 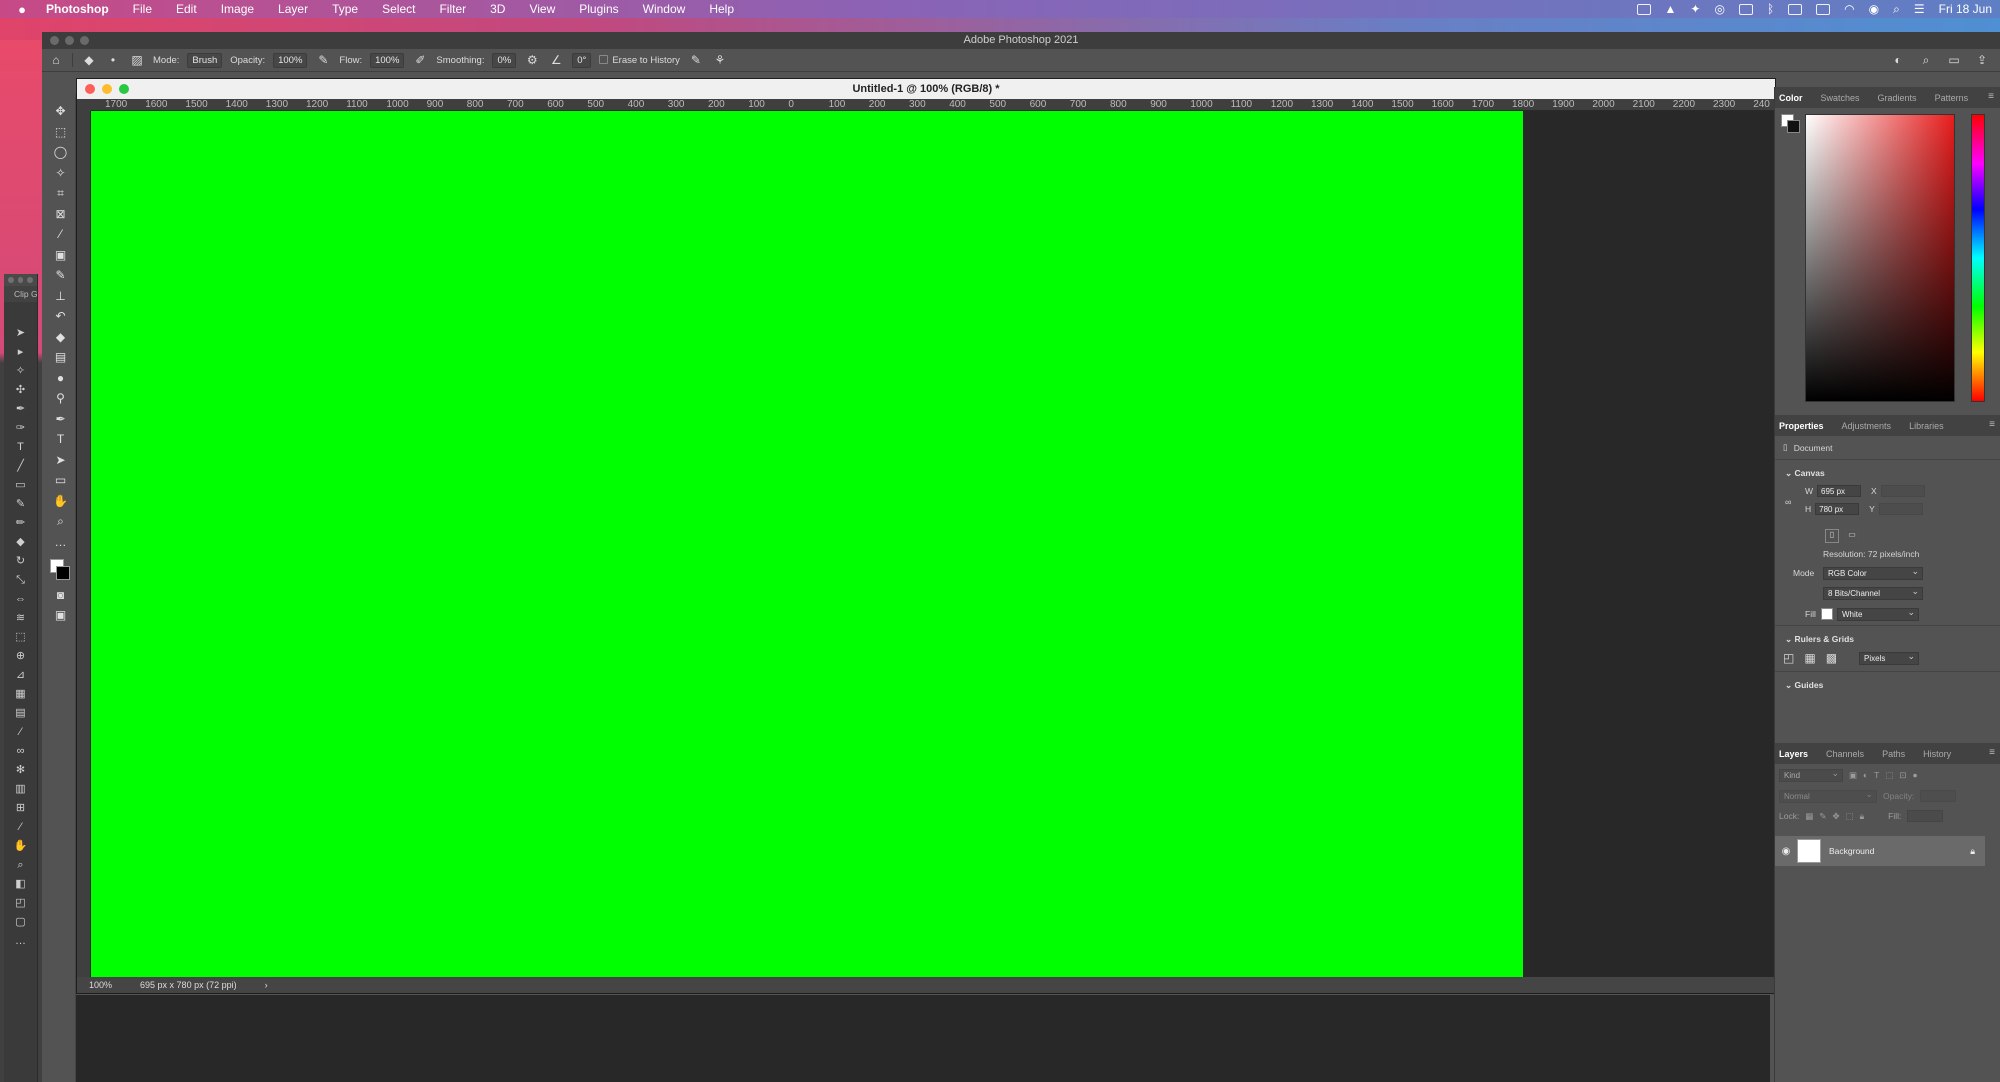 I want to click on gradient-tool-icon: ▤, so click(x=61, y=357).